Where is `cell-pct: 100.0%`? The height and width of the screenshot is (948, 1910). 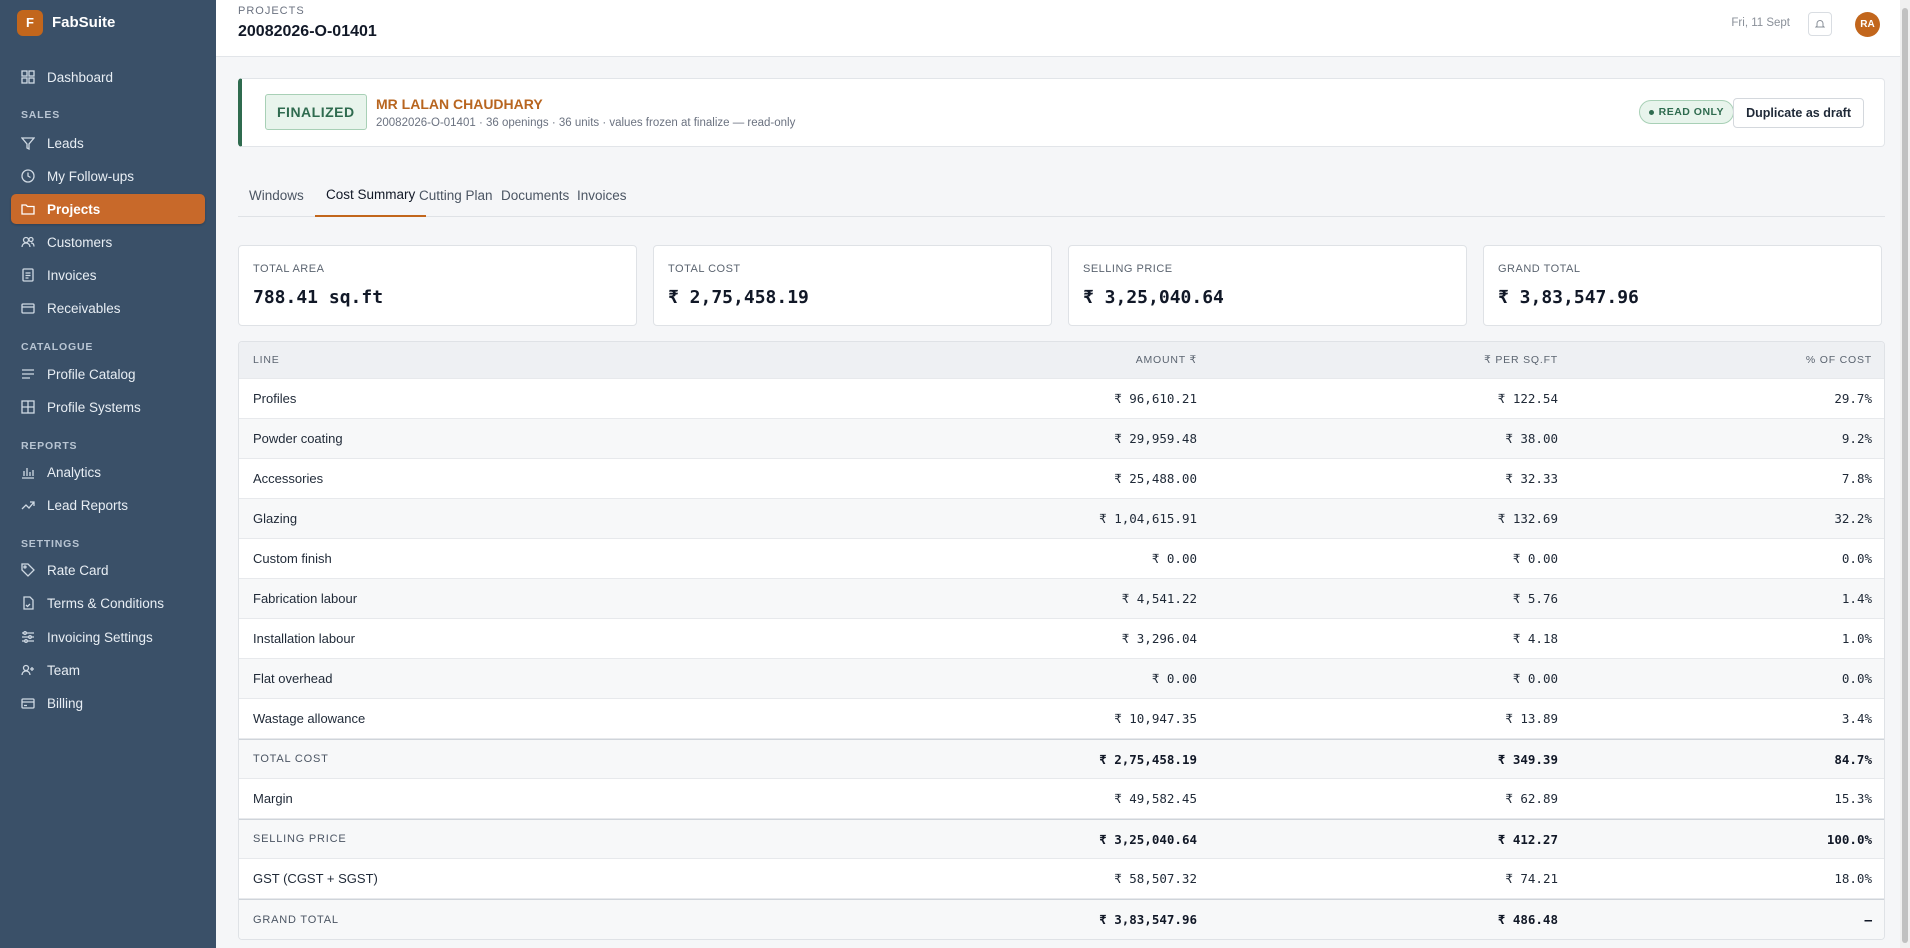
cell-pct: 100.0% is located at coordinates (1849, 839).